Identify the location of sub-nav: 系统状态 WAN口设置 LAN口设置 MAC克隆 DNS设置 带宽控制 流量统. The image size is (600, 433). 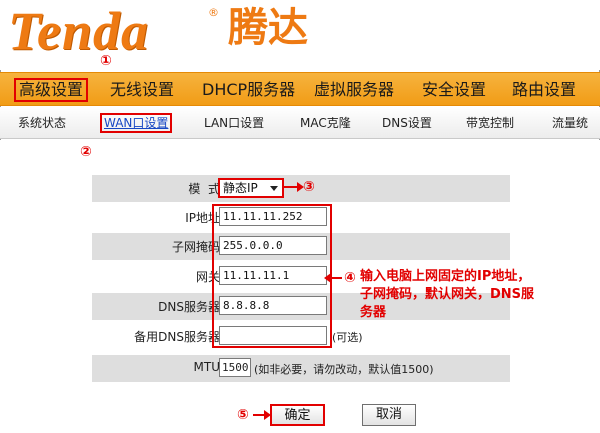
(300, 123).